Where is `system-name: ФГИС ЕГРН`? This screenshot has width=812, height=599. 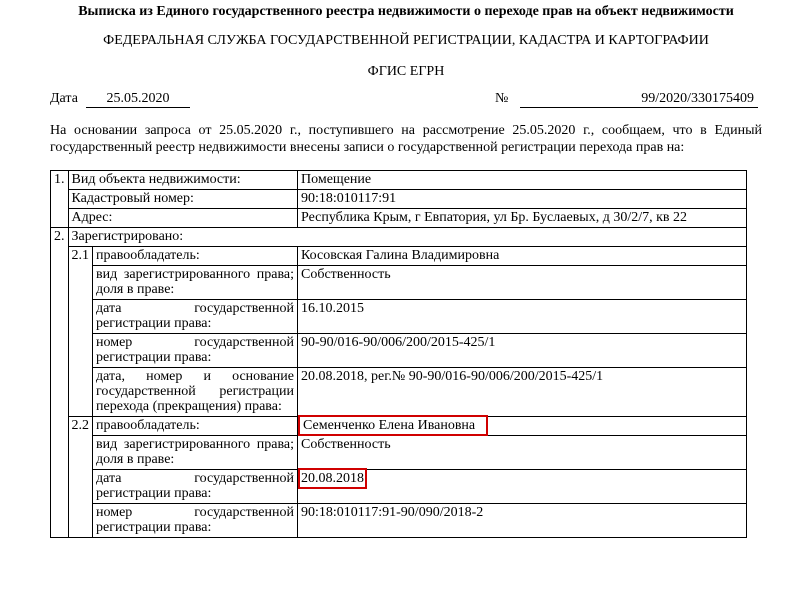 system-name: ФГИС ЕГРН is located at coordinates (406, 71).